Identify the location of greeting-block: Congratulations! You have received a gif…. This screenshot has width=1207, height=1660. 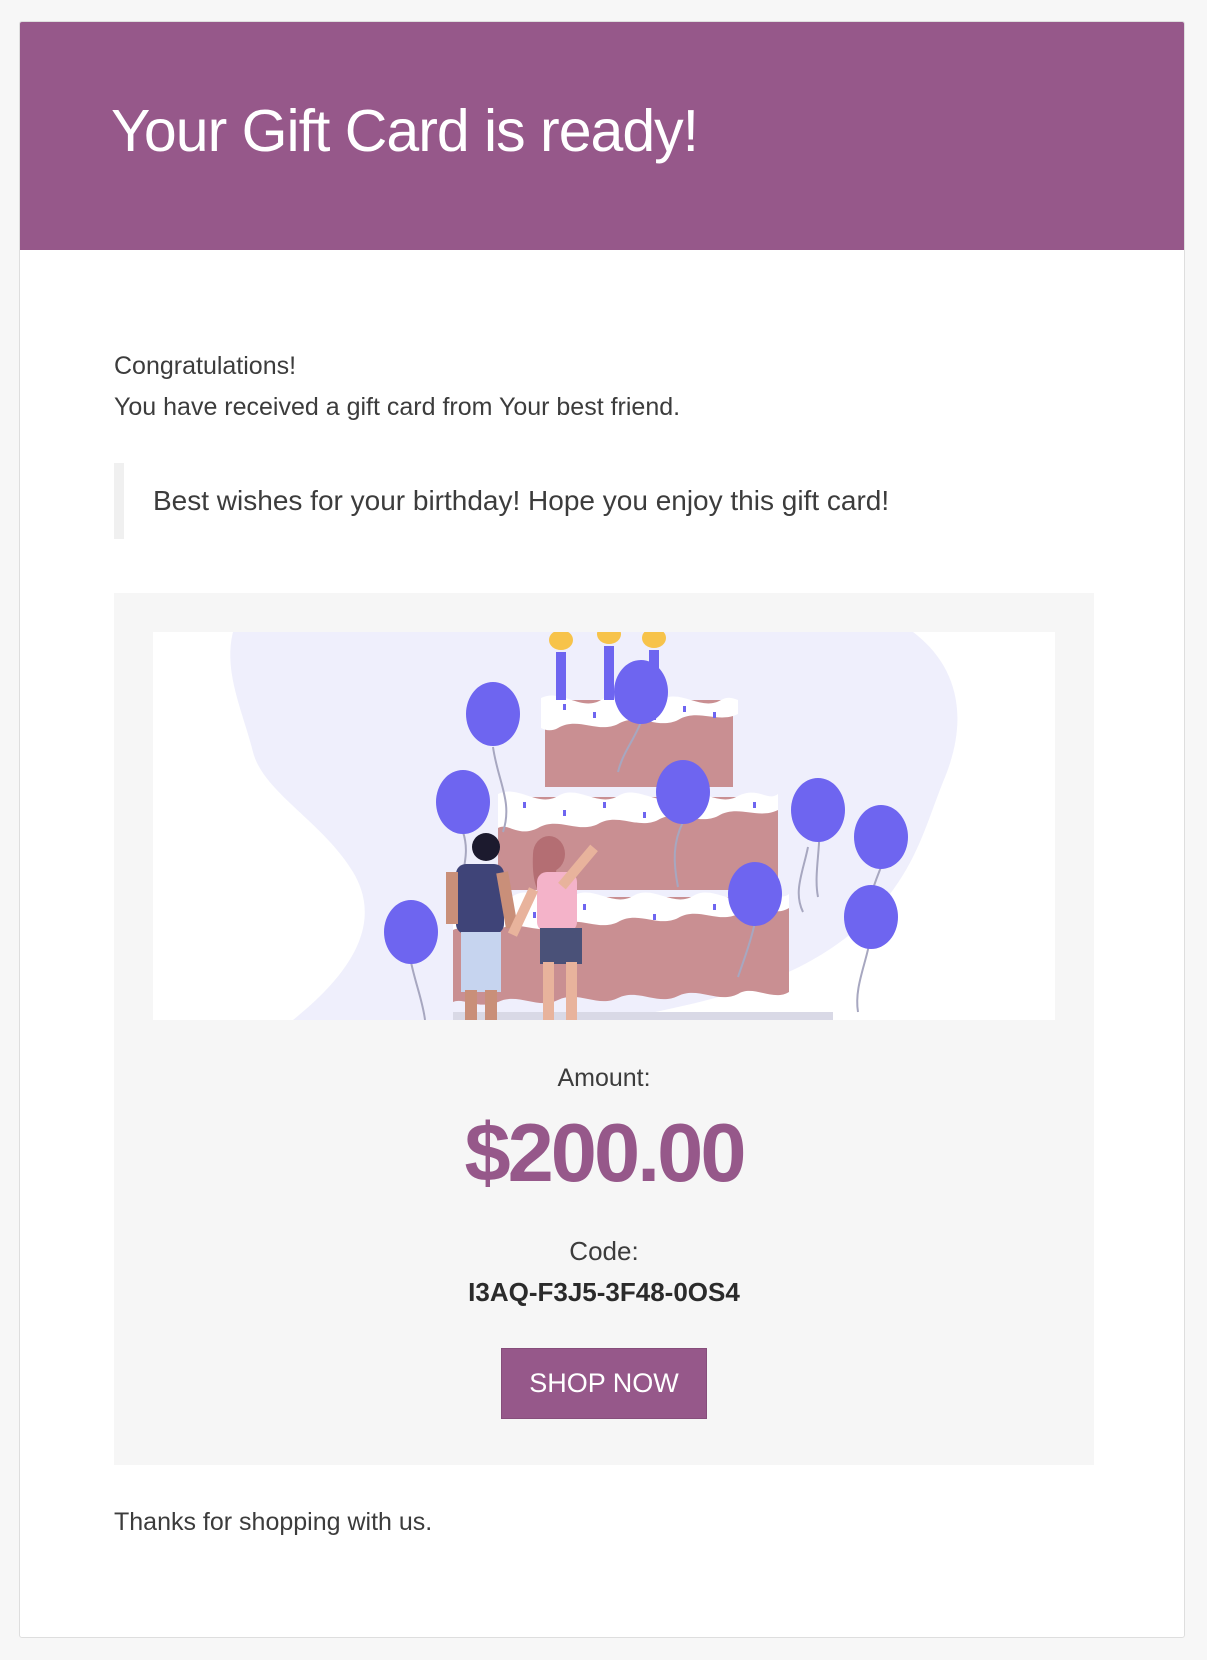
(397, 387).